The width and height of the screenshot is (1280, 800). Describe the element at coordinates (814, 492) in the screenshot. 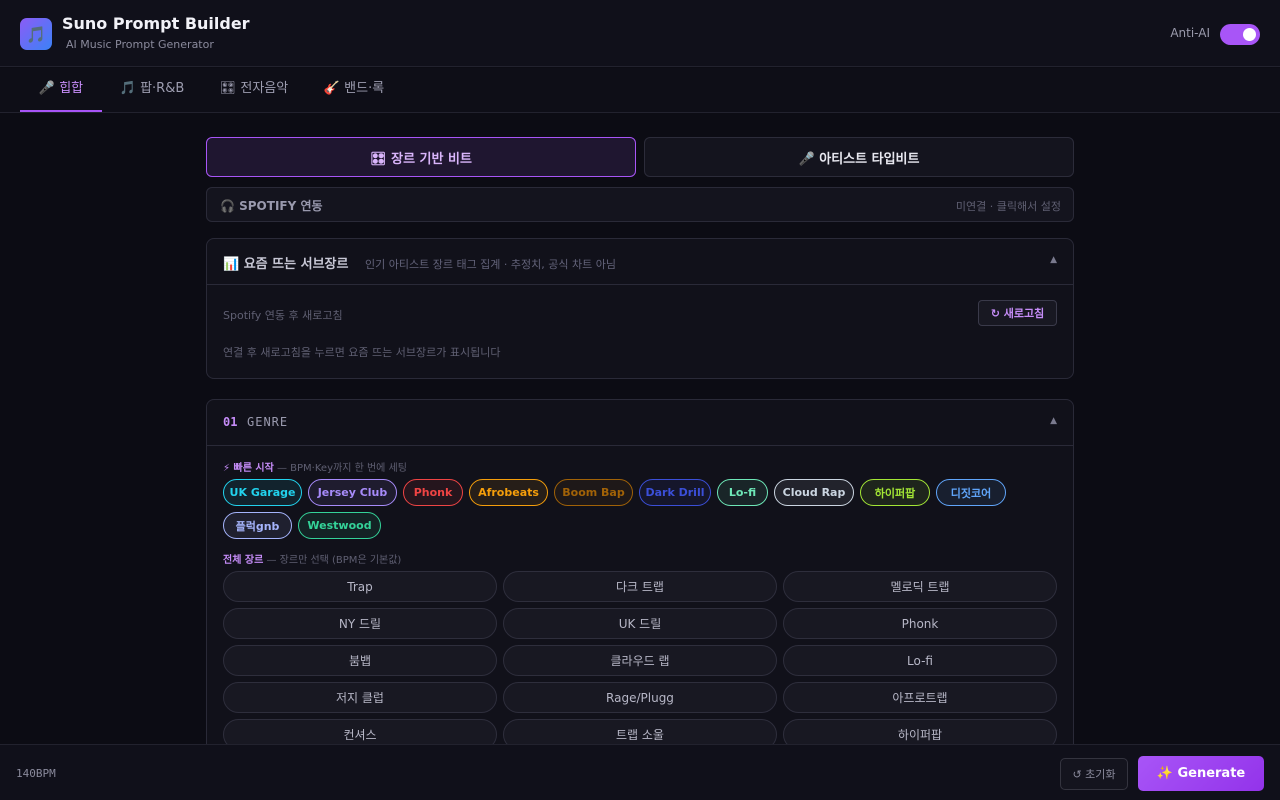

I see `quick-chip: Cloud Rap` at that location.